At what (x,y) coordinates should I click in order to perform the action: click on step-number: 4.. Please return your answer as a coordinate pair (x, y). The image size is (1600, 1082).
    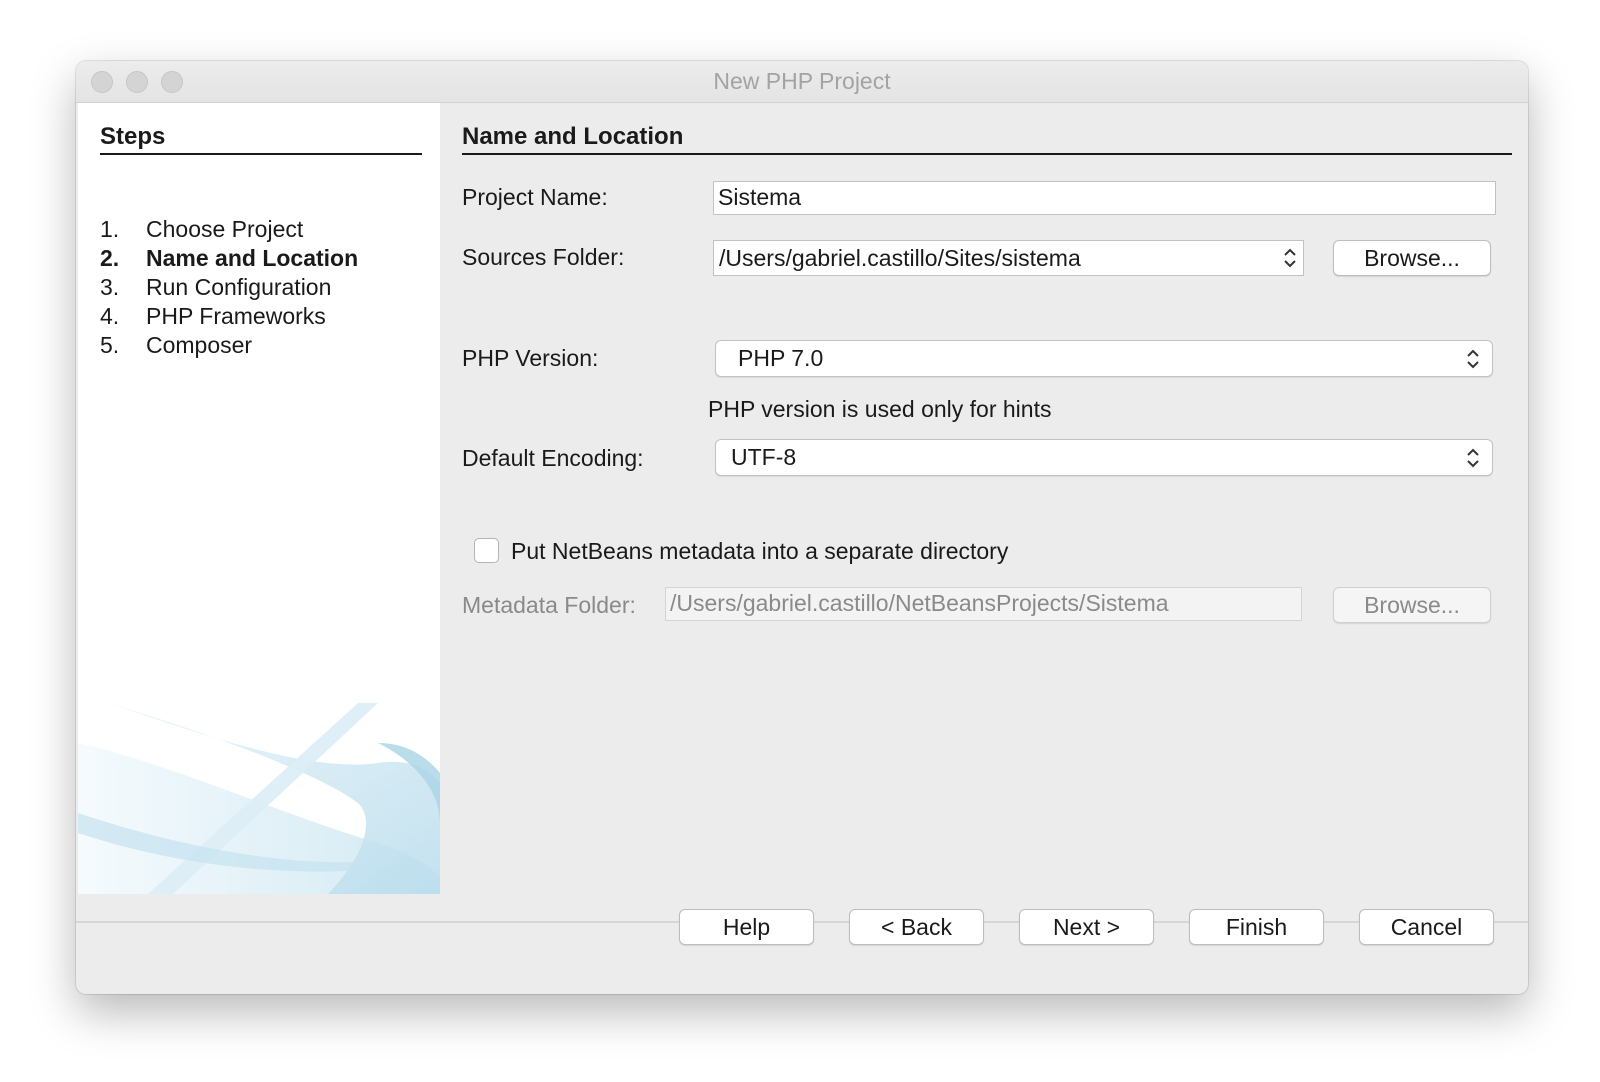
    Looking at the image, I should click on (110, 316).